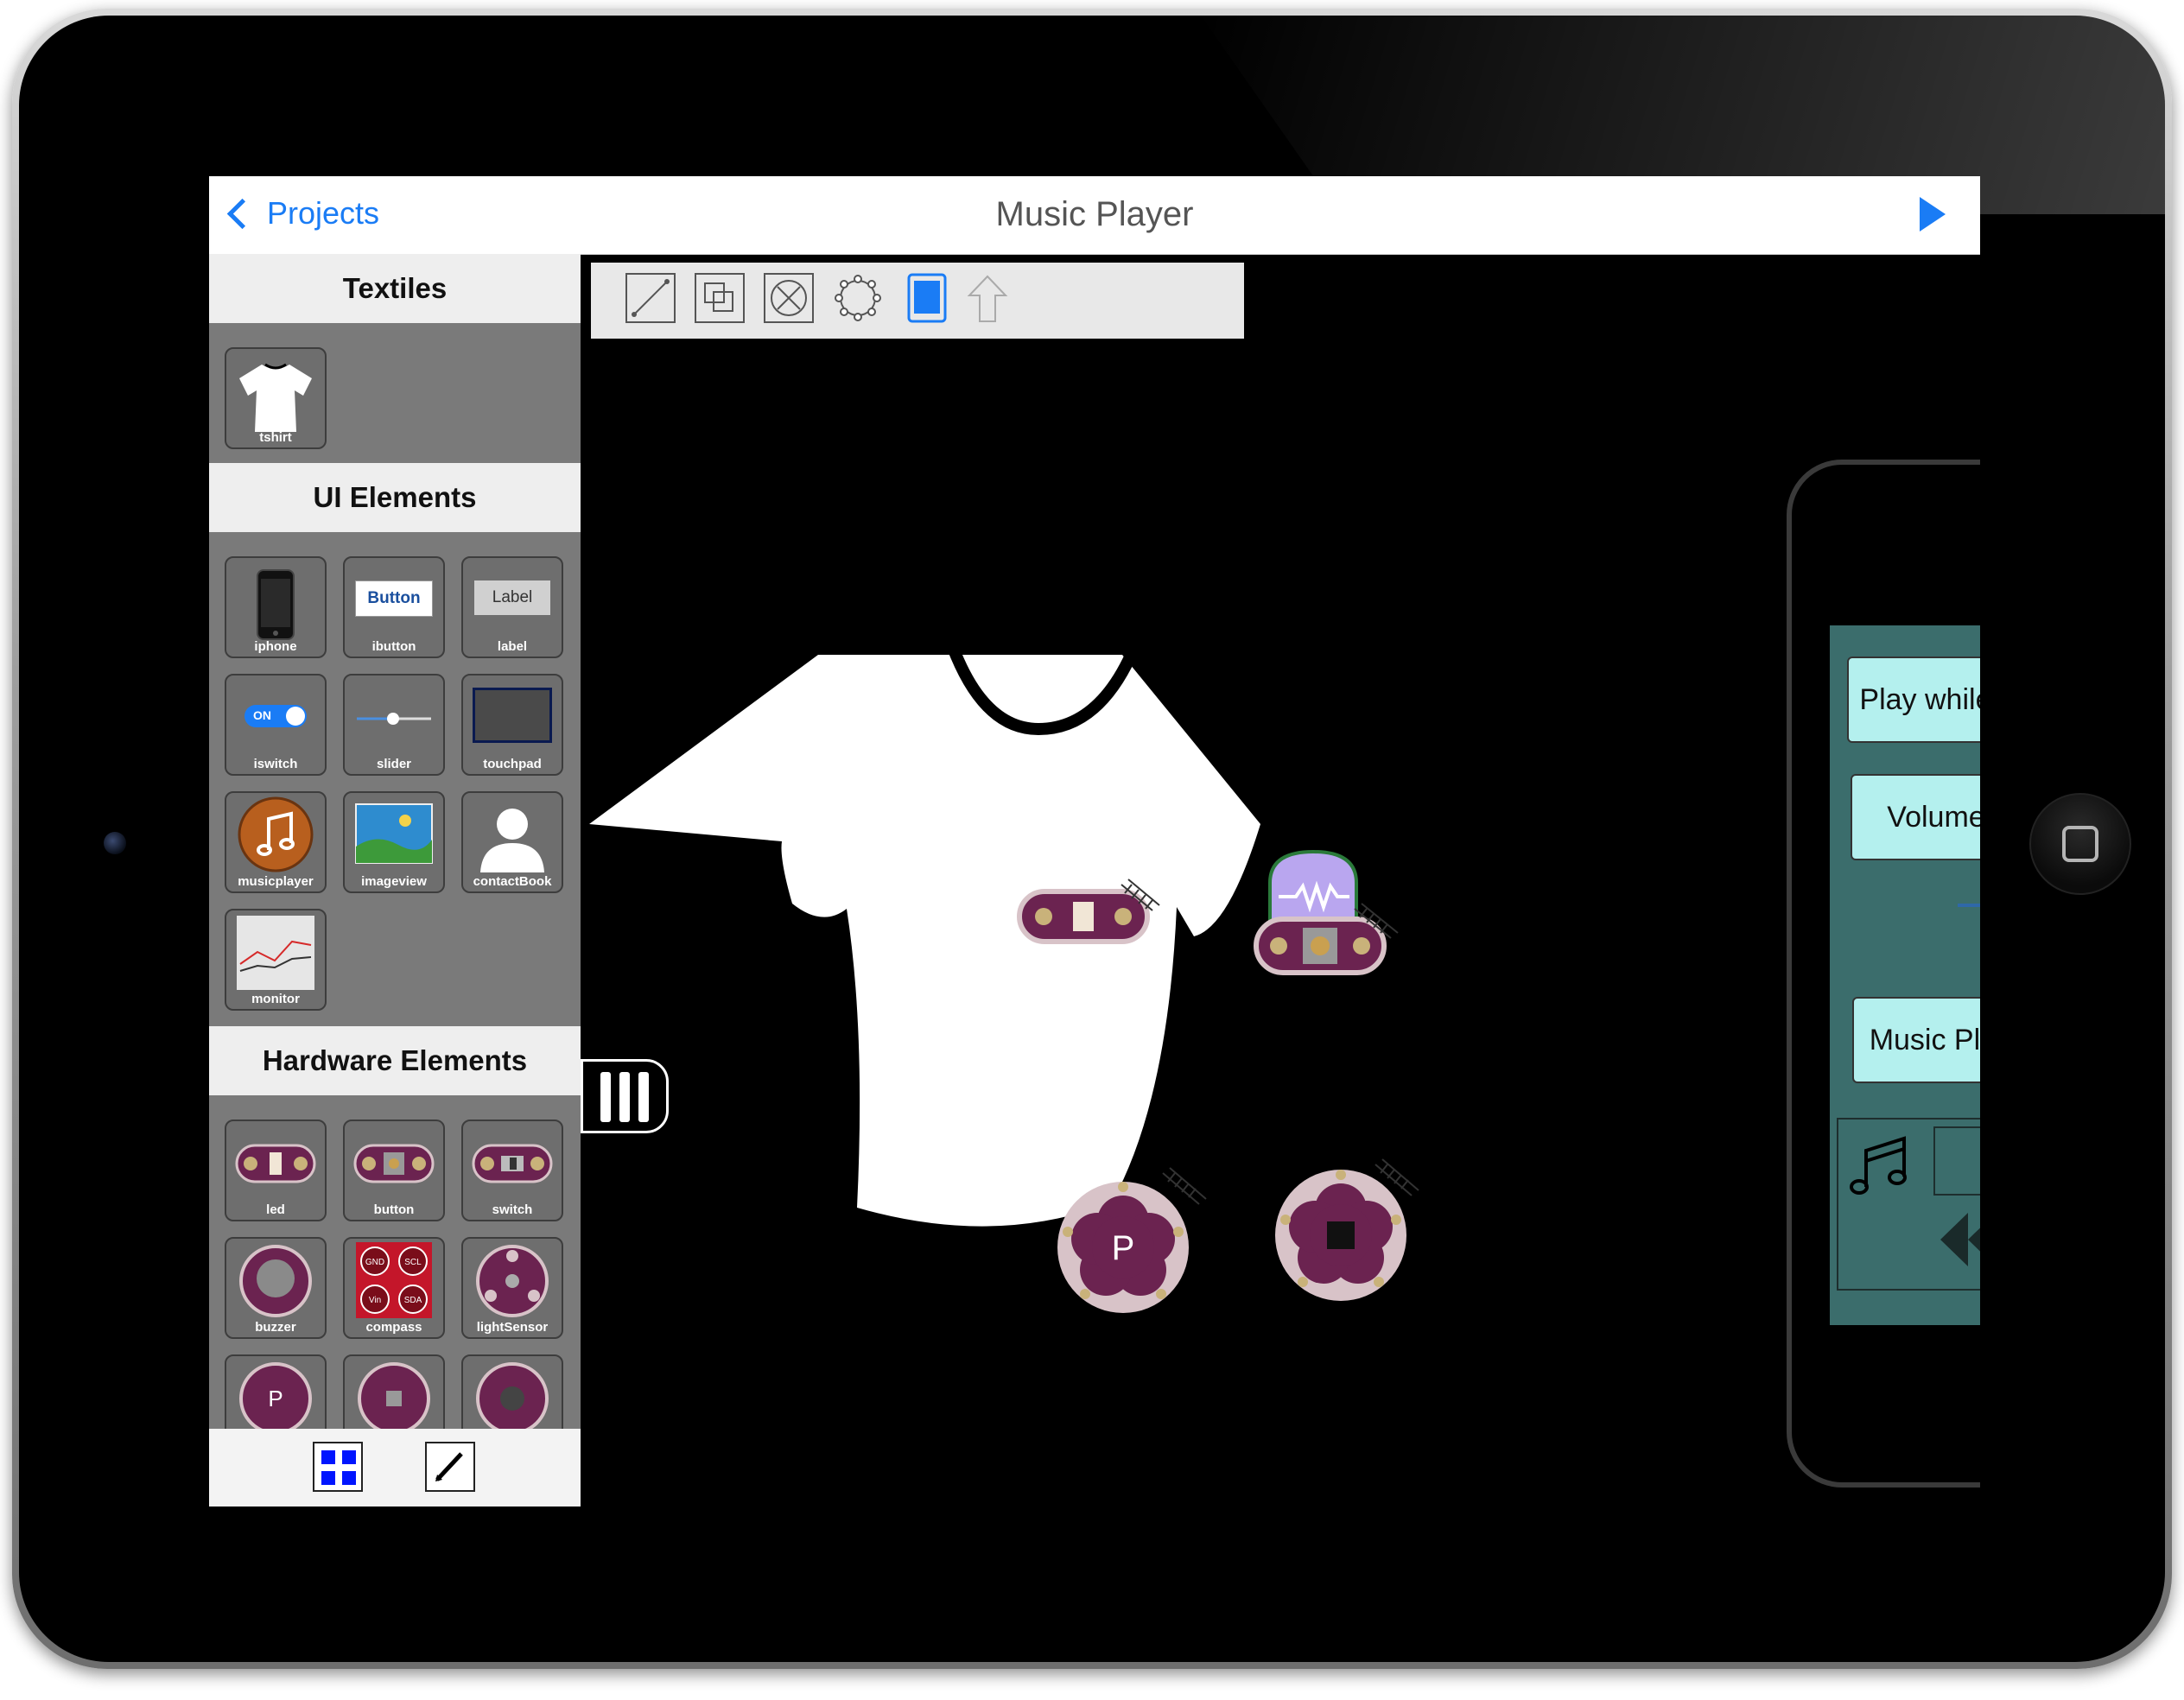 The image size is (2184, 1700). I want to click on edit-pencil-button, so click(450, 1467).